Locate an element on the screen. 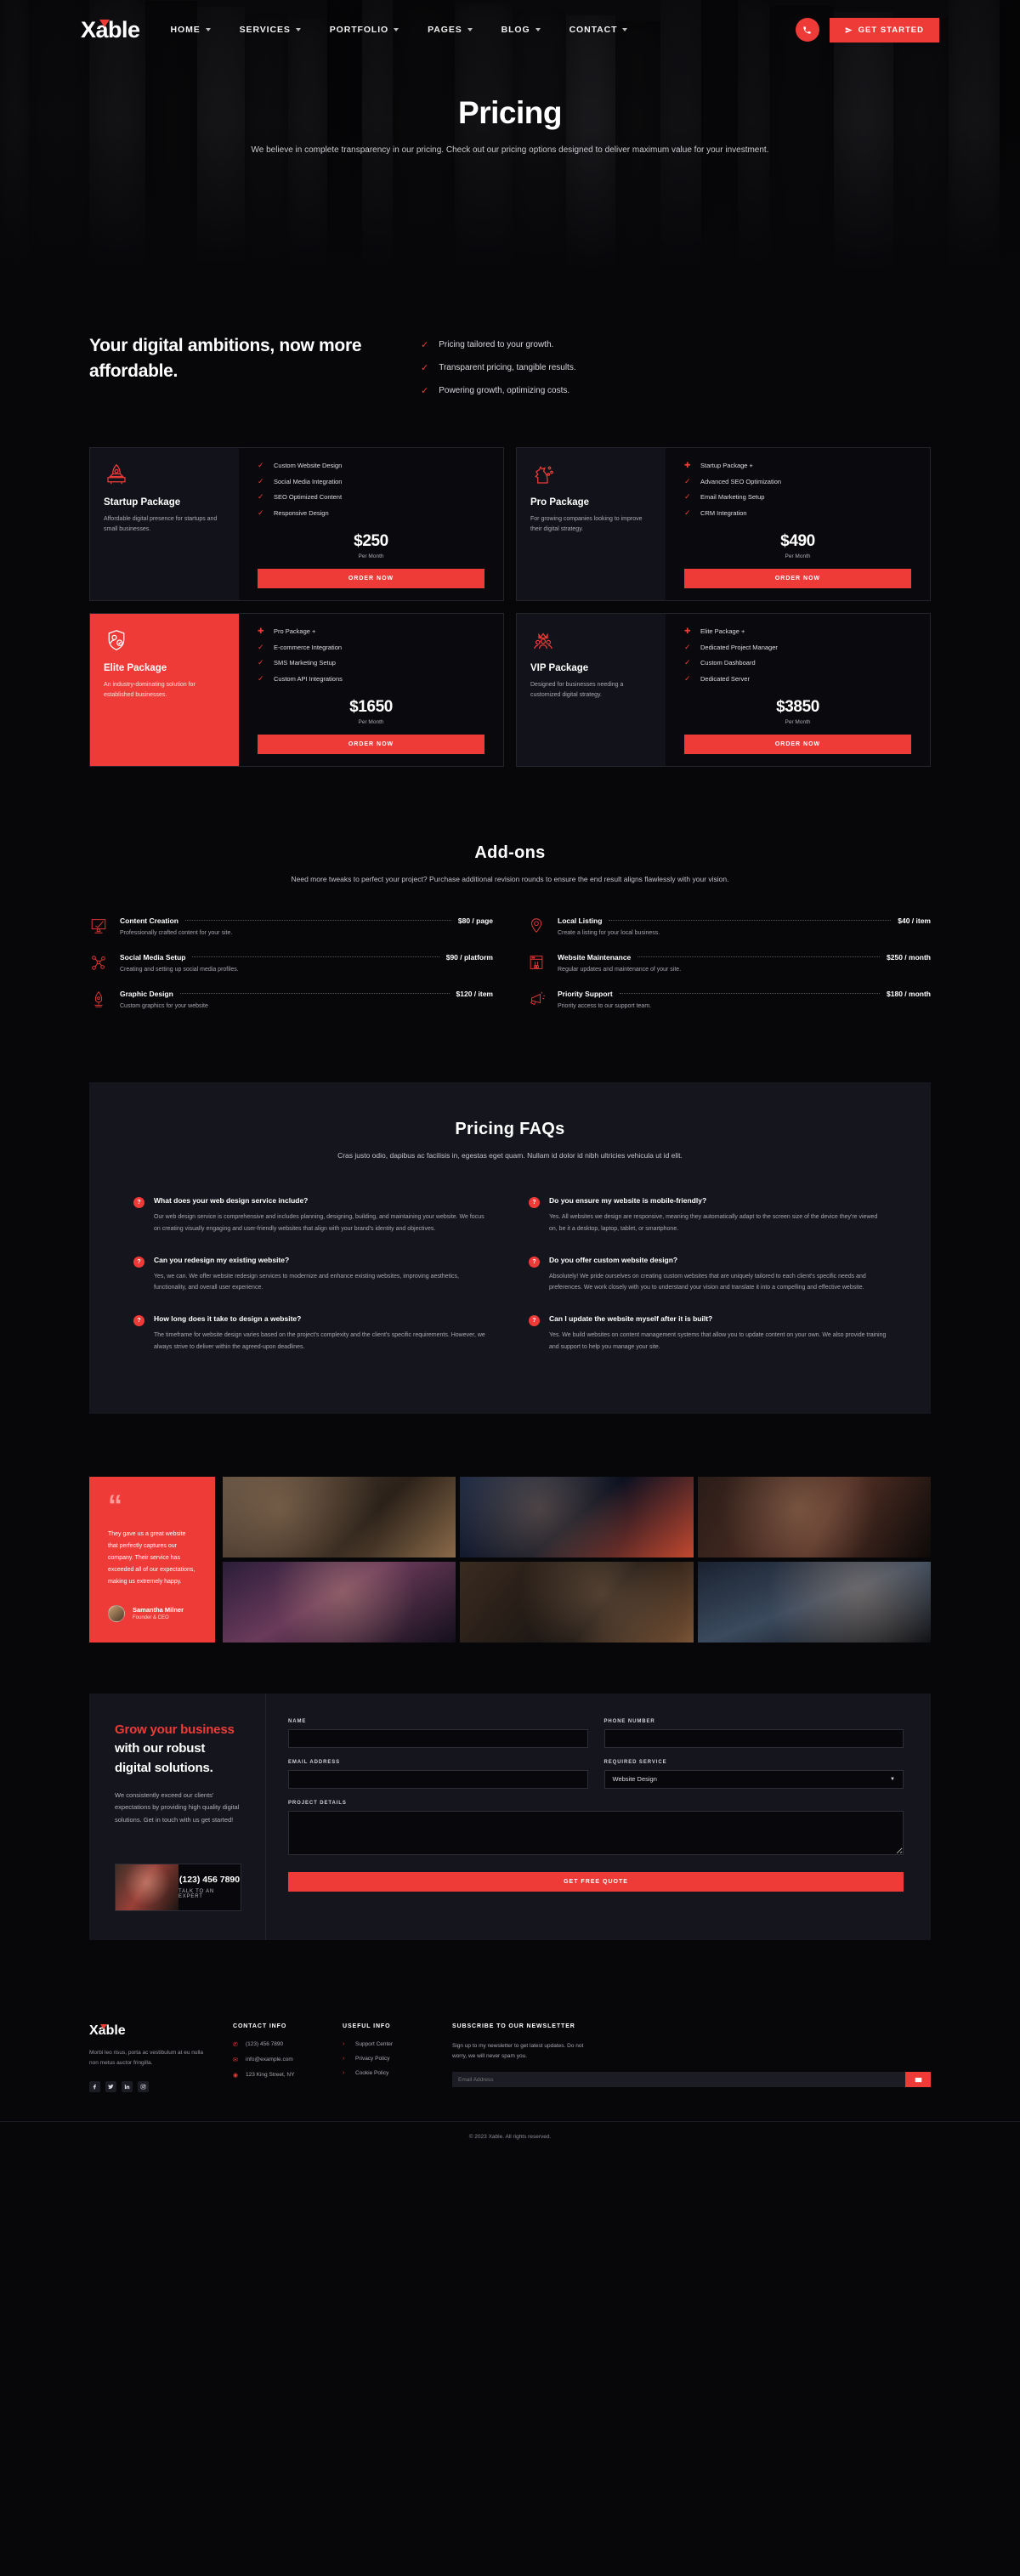 The image size is (1020, 2576). feature-item: ✓ Advanced SEO Optimization is located at coordinates (798, 482).